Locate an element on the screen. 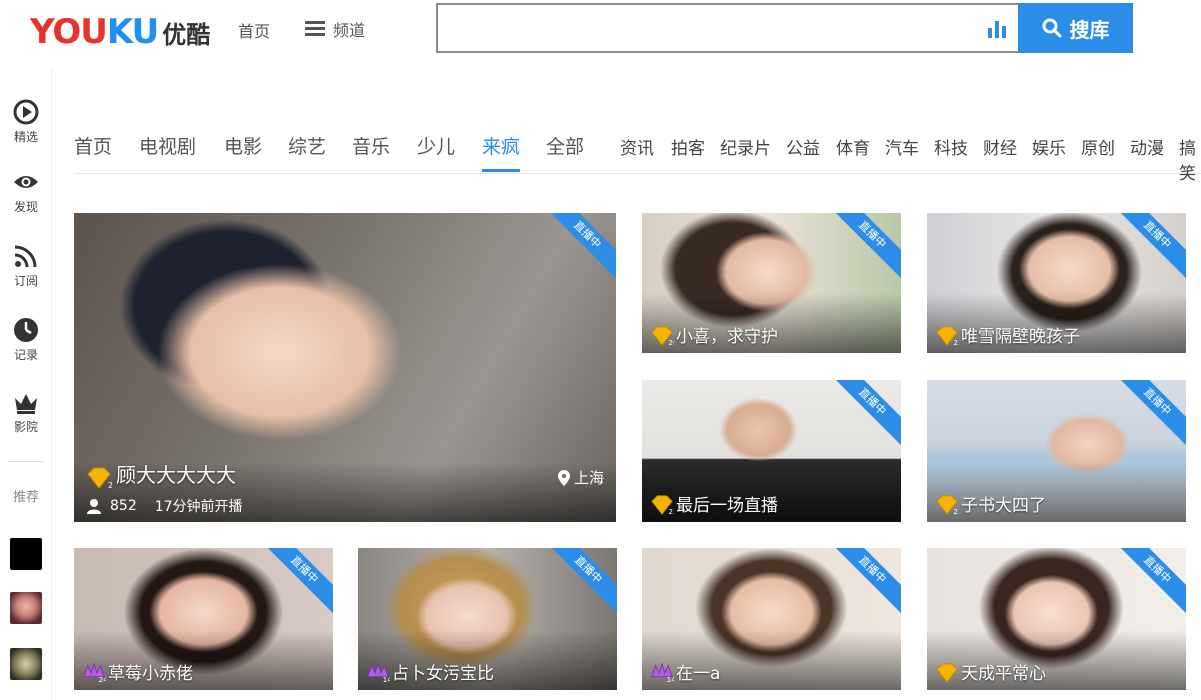 This screenshot has height=700, width=1201. streamer-name: 天成平常心 is located at coordinates (1003, 674).